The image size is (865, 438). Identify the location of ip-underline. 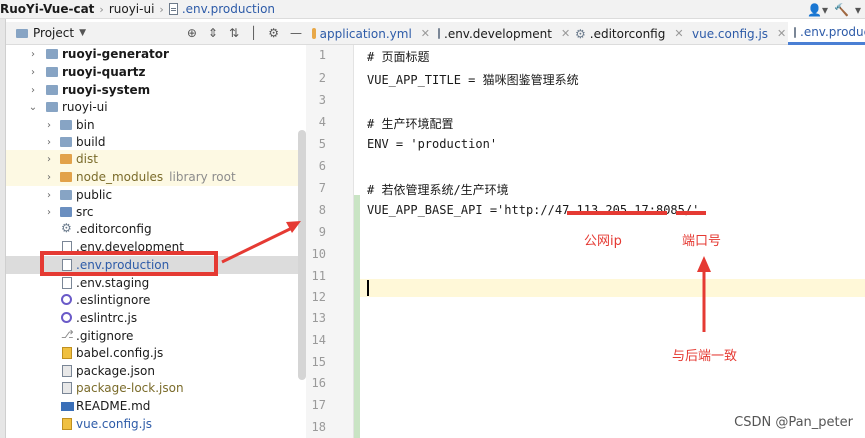
(617, 213).